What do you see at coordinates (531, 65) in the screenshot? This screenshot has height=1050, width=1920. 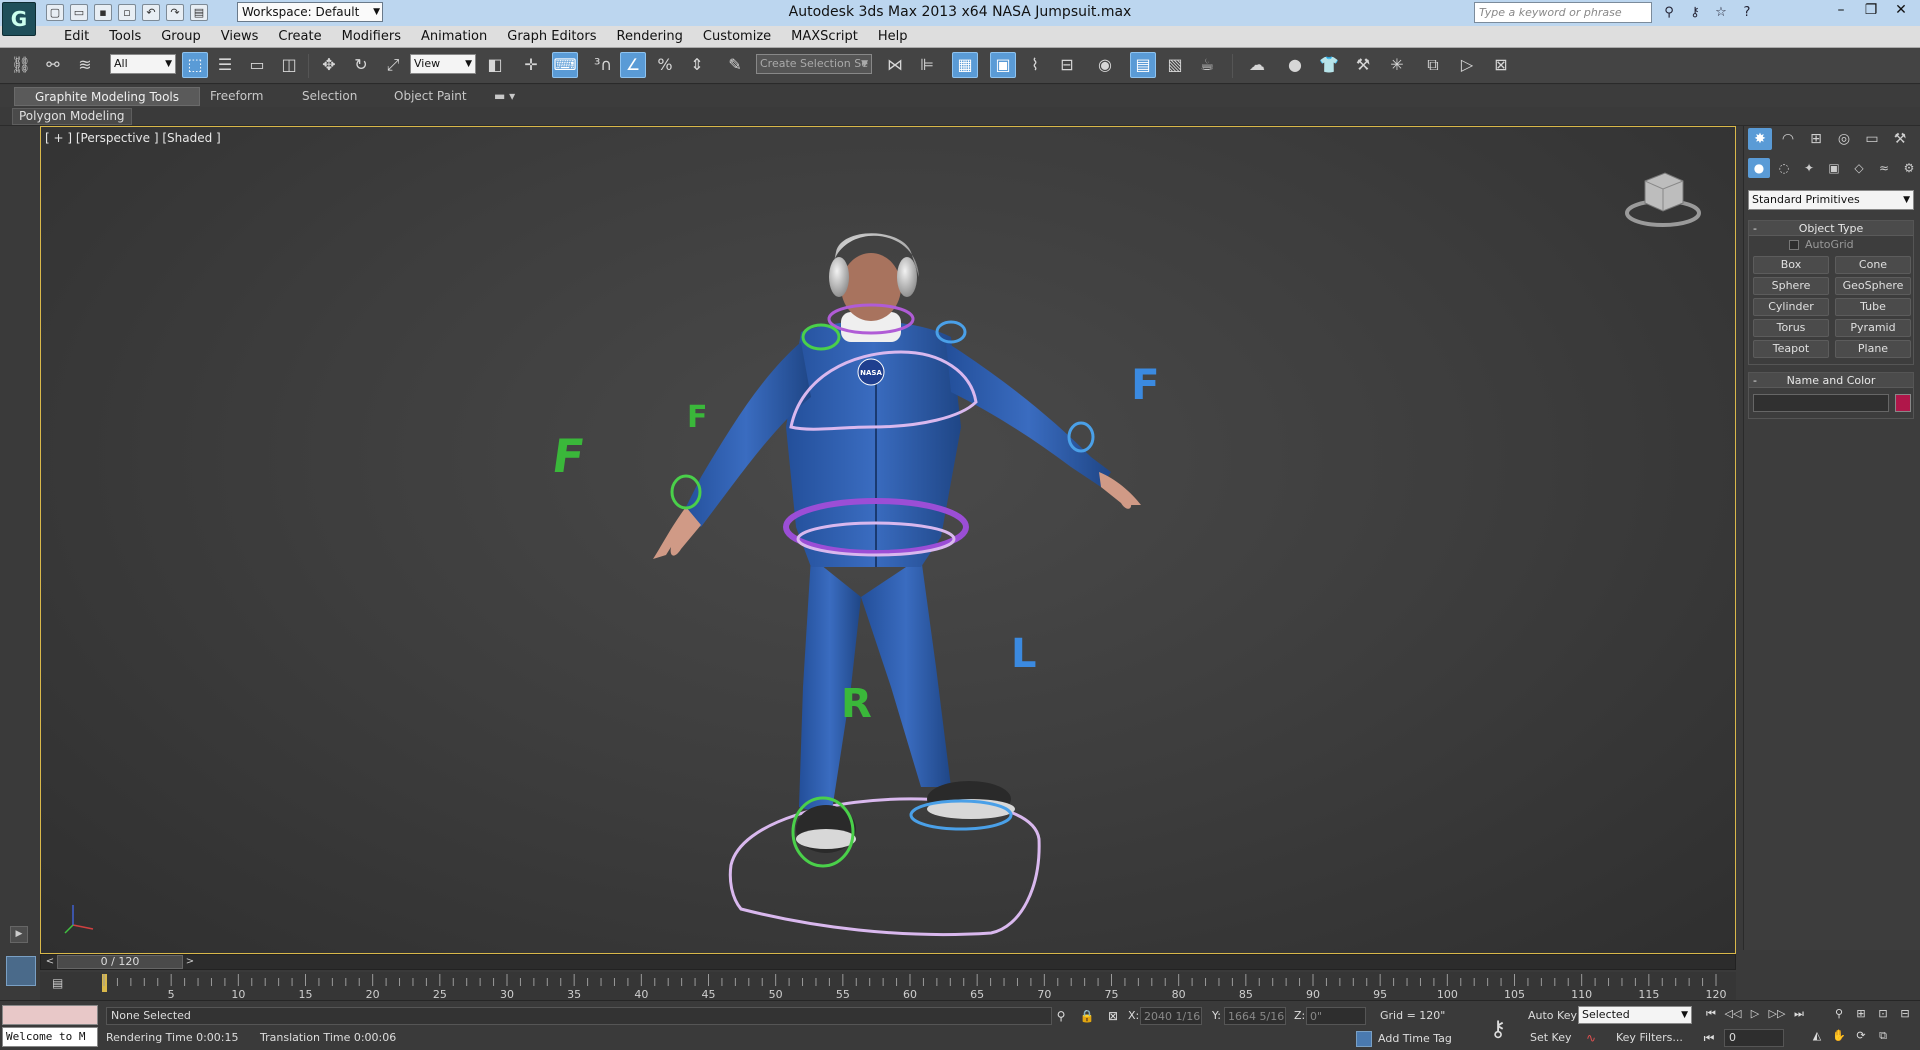 I see `select-manipulate-icon: ✛` at bounding box center [531, 65].